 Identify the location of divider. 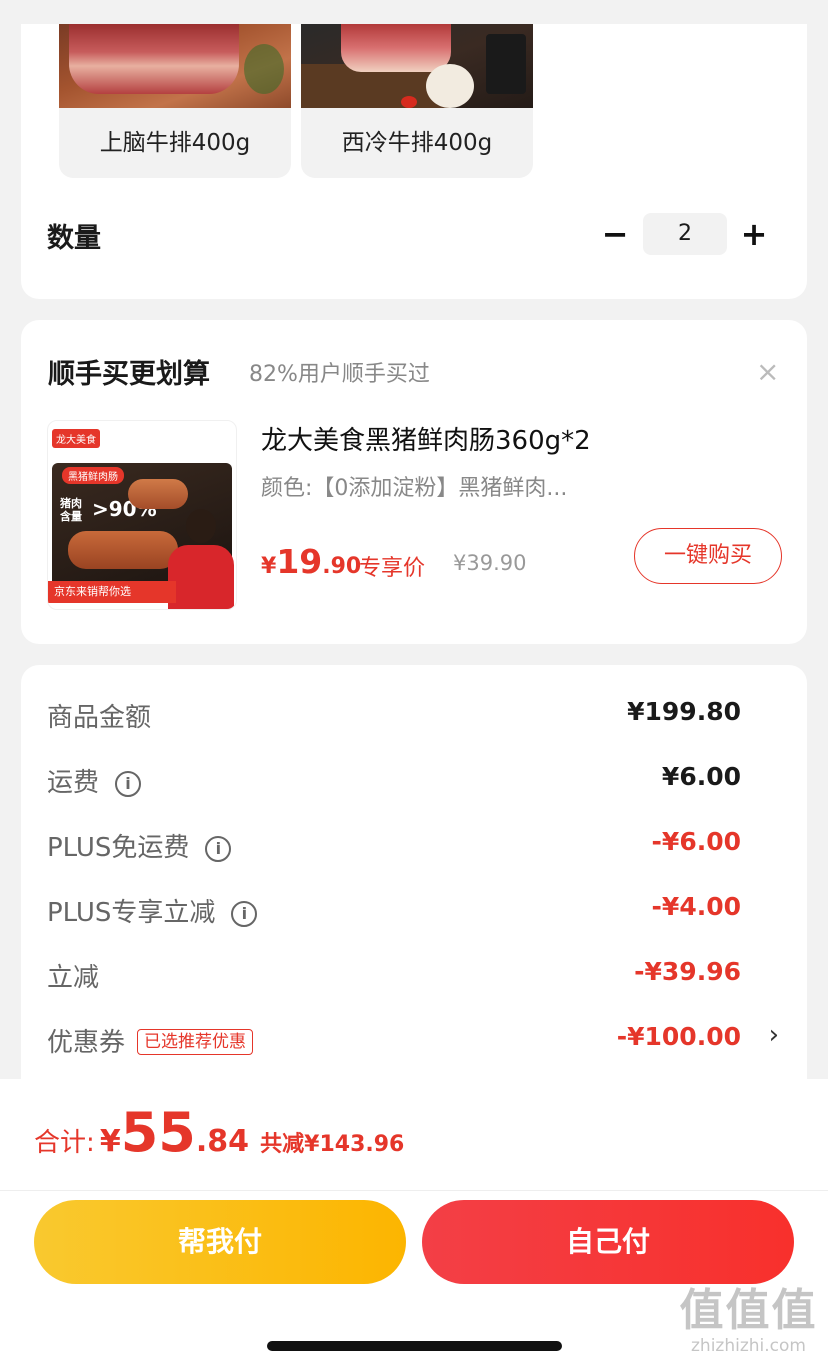
(414, 1190).